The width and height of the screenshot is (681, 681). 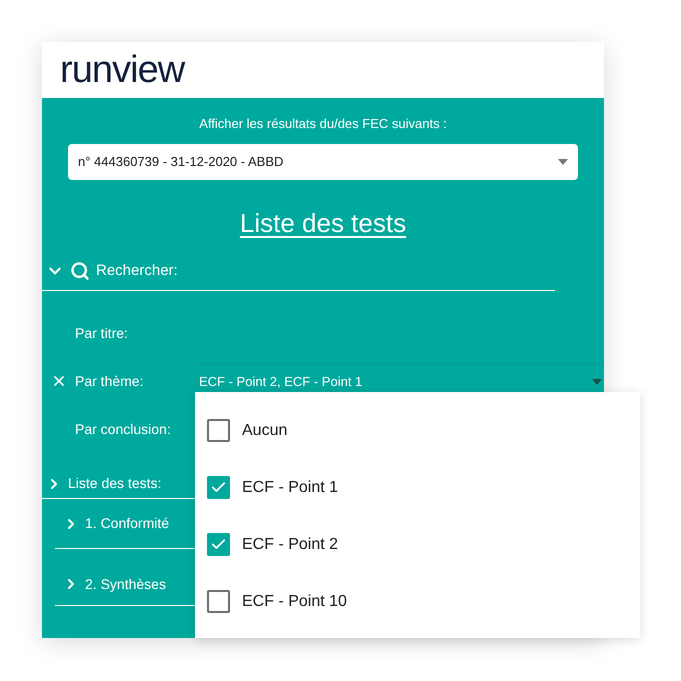 I want to click on logo: runview, so click(x=122, y=70).